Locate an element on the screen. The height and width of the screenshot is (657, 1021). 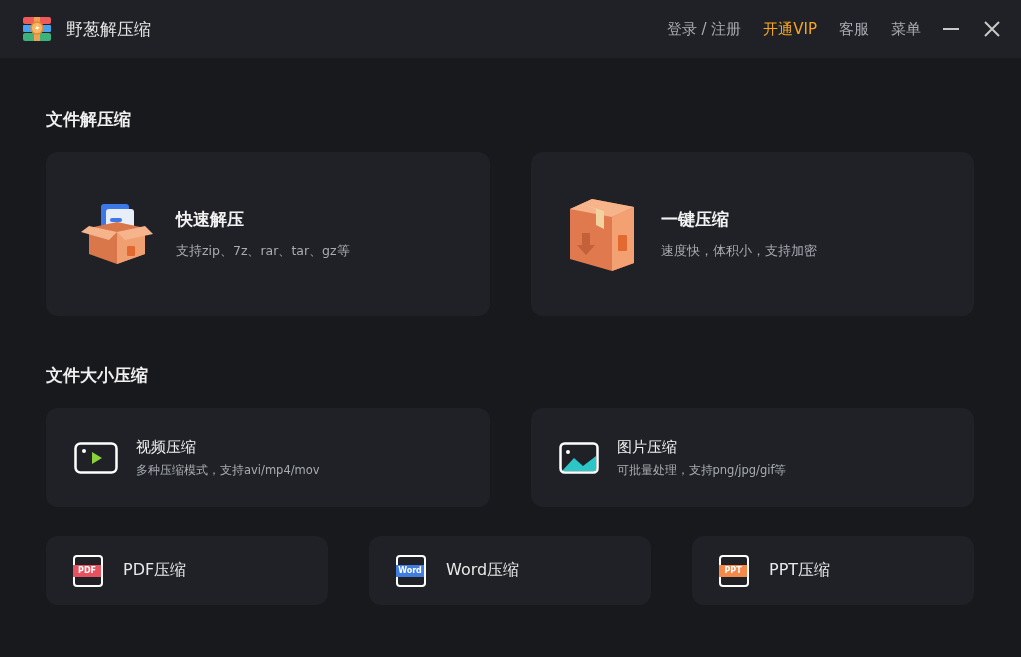
nav-link: 客服 is located at coordinates (854, 29).